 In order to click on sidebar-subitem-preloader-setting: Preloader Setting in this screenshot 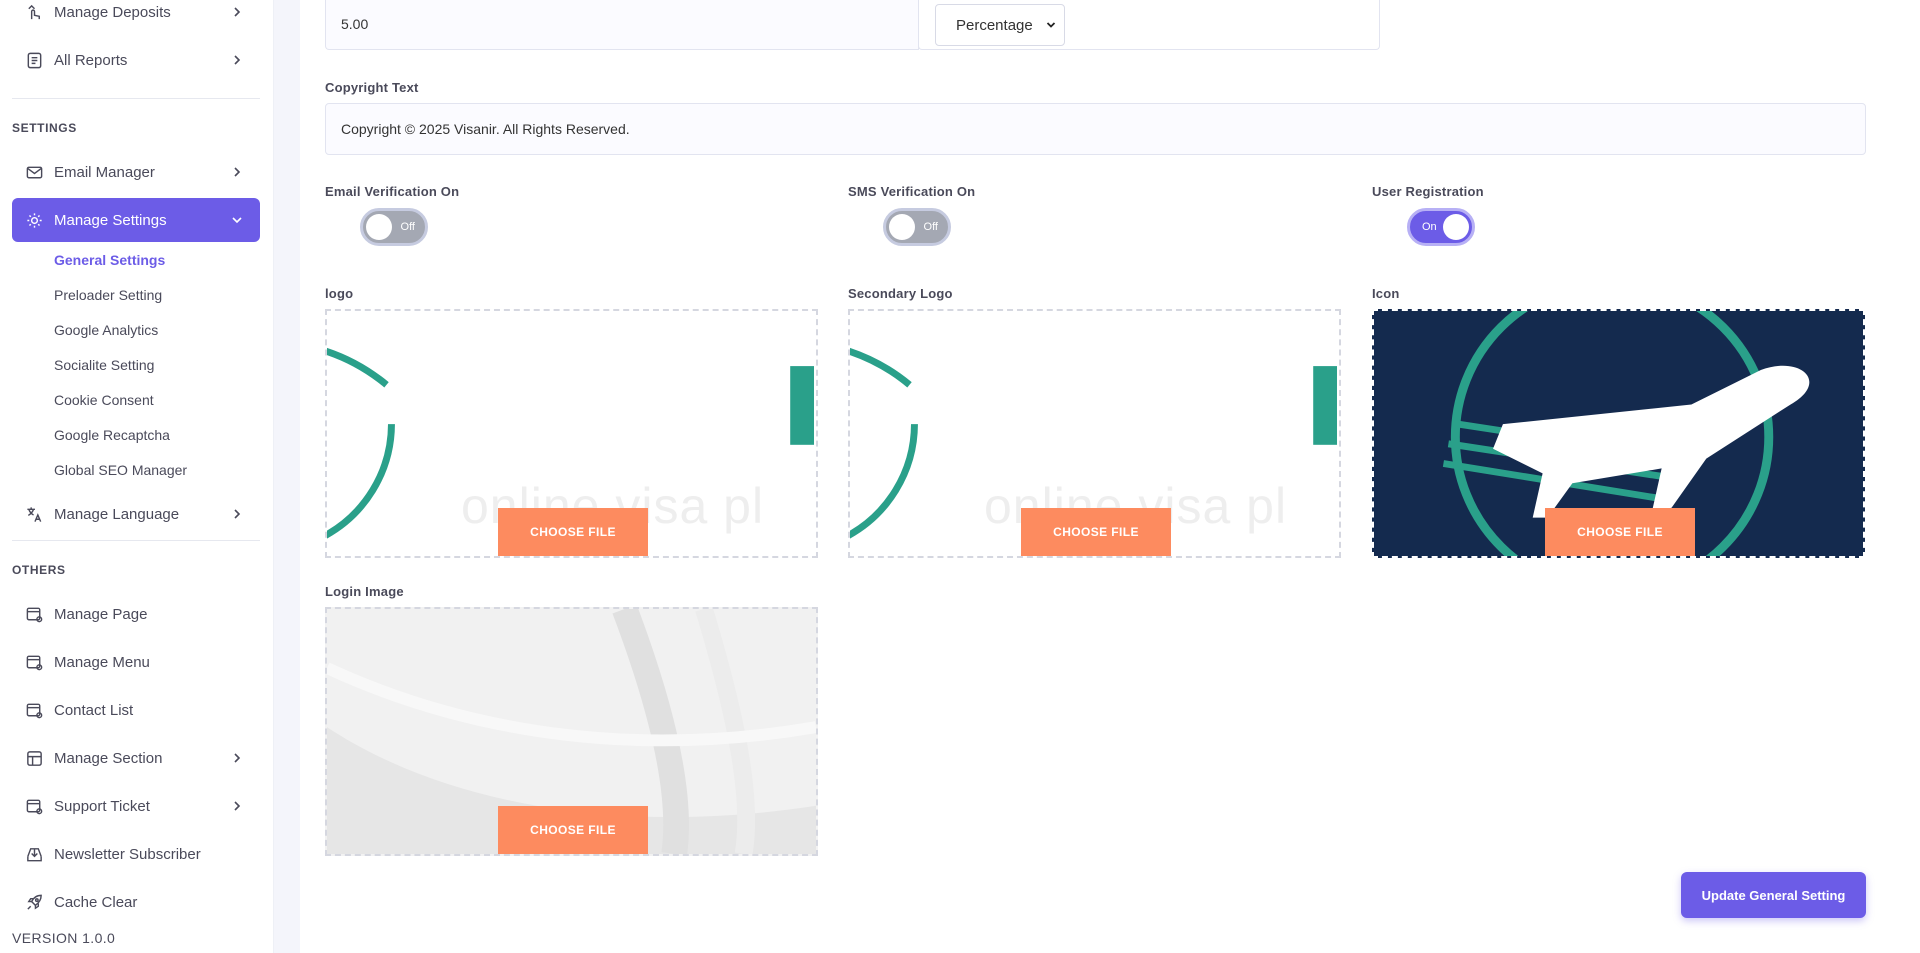, I will do `click(108, 295)`.